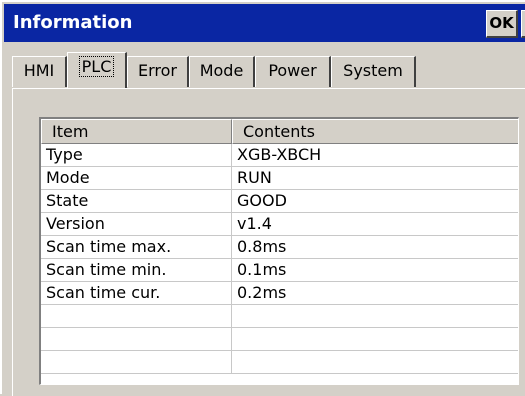  I want to click on tab-plc-label: PLC, so click(96, 66).